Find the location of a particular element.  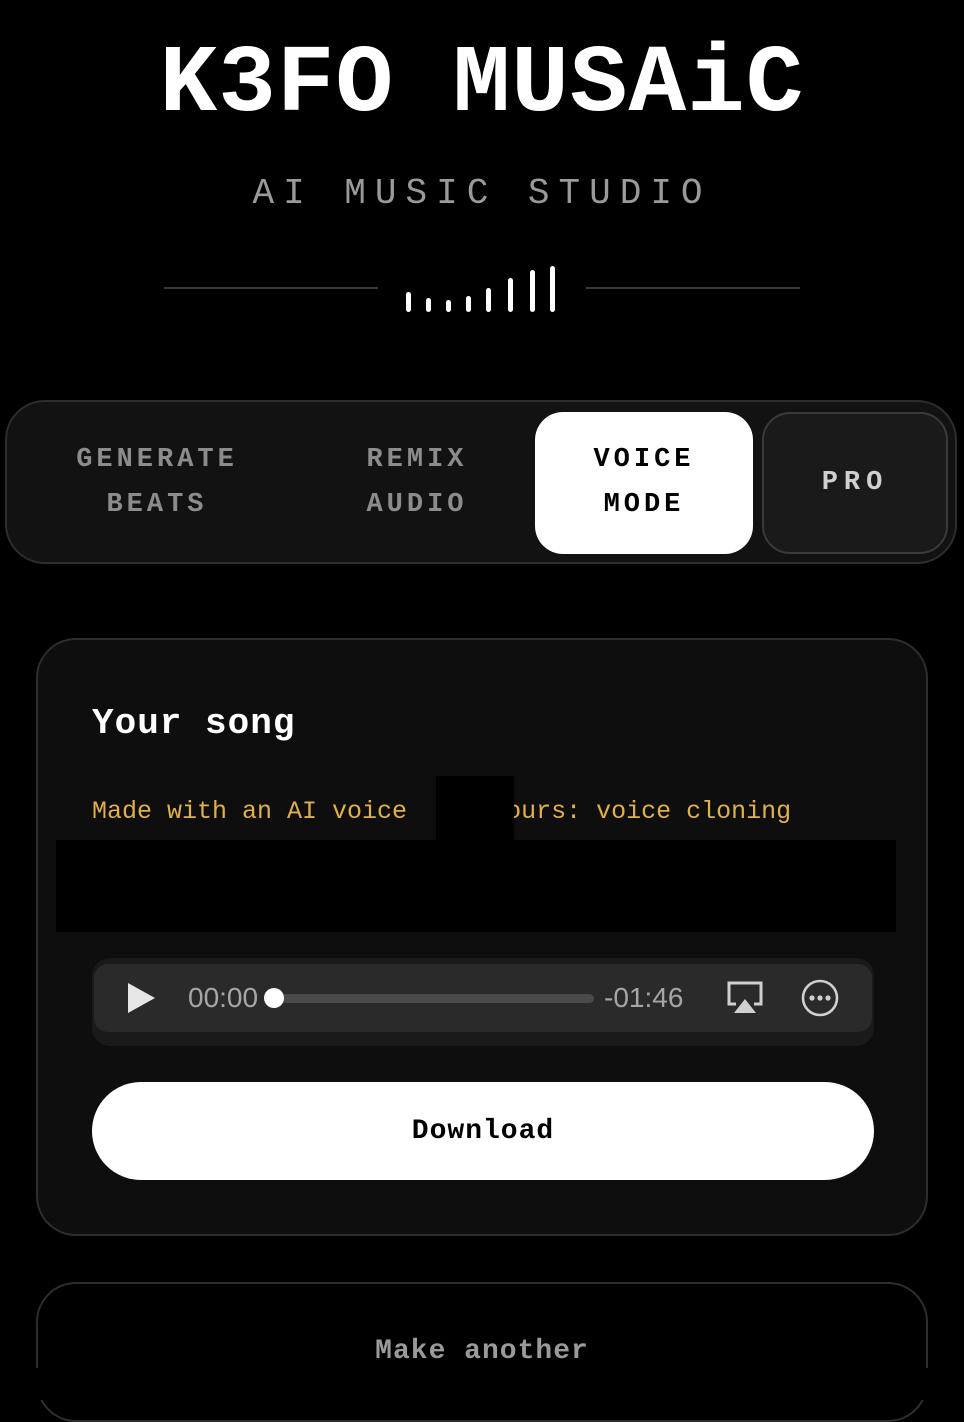

redaction-band is located at coordinates (476, 886).